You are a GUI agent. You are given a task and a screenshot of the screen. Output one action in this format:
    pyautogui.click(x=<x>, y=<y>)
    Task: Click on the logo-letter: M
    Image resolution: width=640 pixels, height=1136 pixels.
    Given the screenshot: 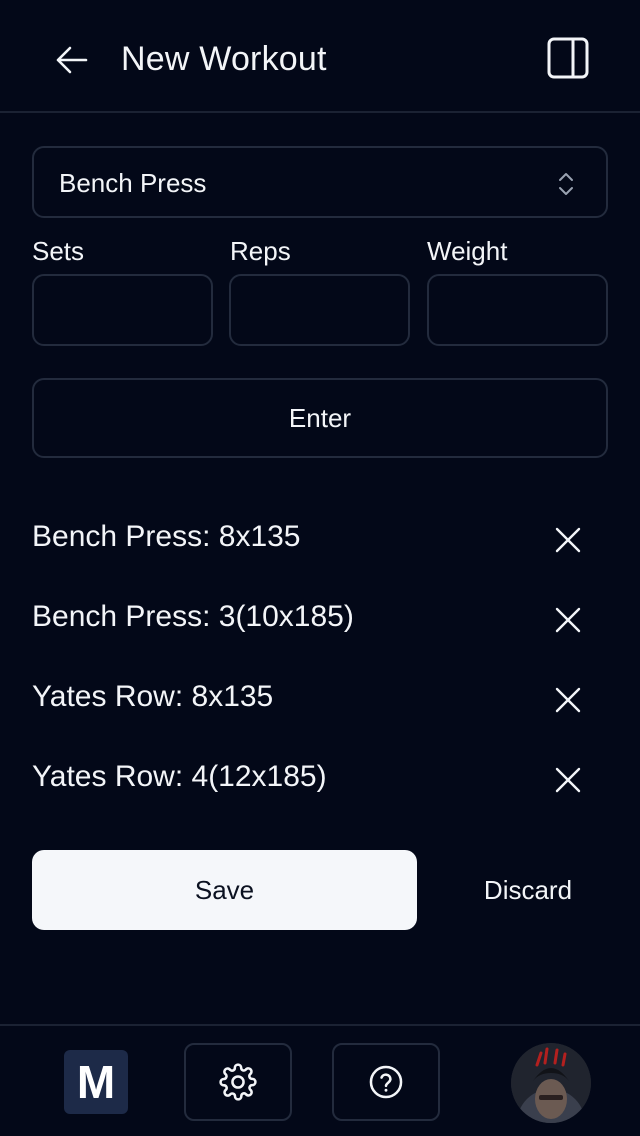 What is the action you would take?
    pyautogui.click(x=96, y=1082)
    